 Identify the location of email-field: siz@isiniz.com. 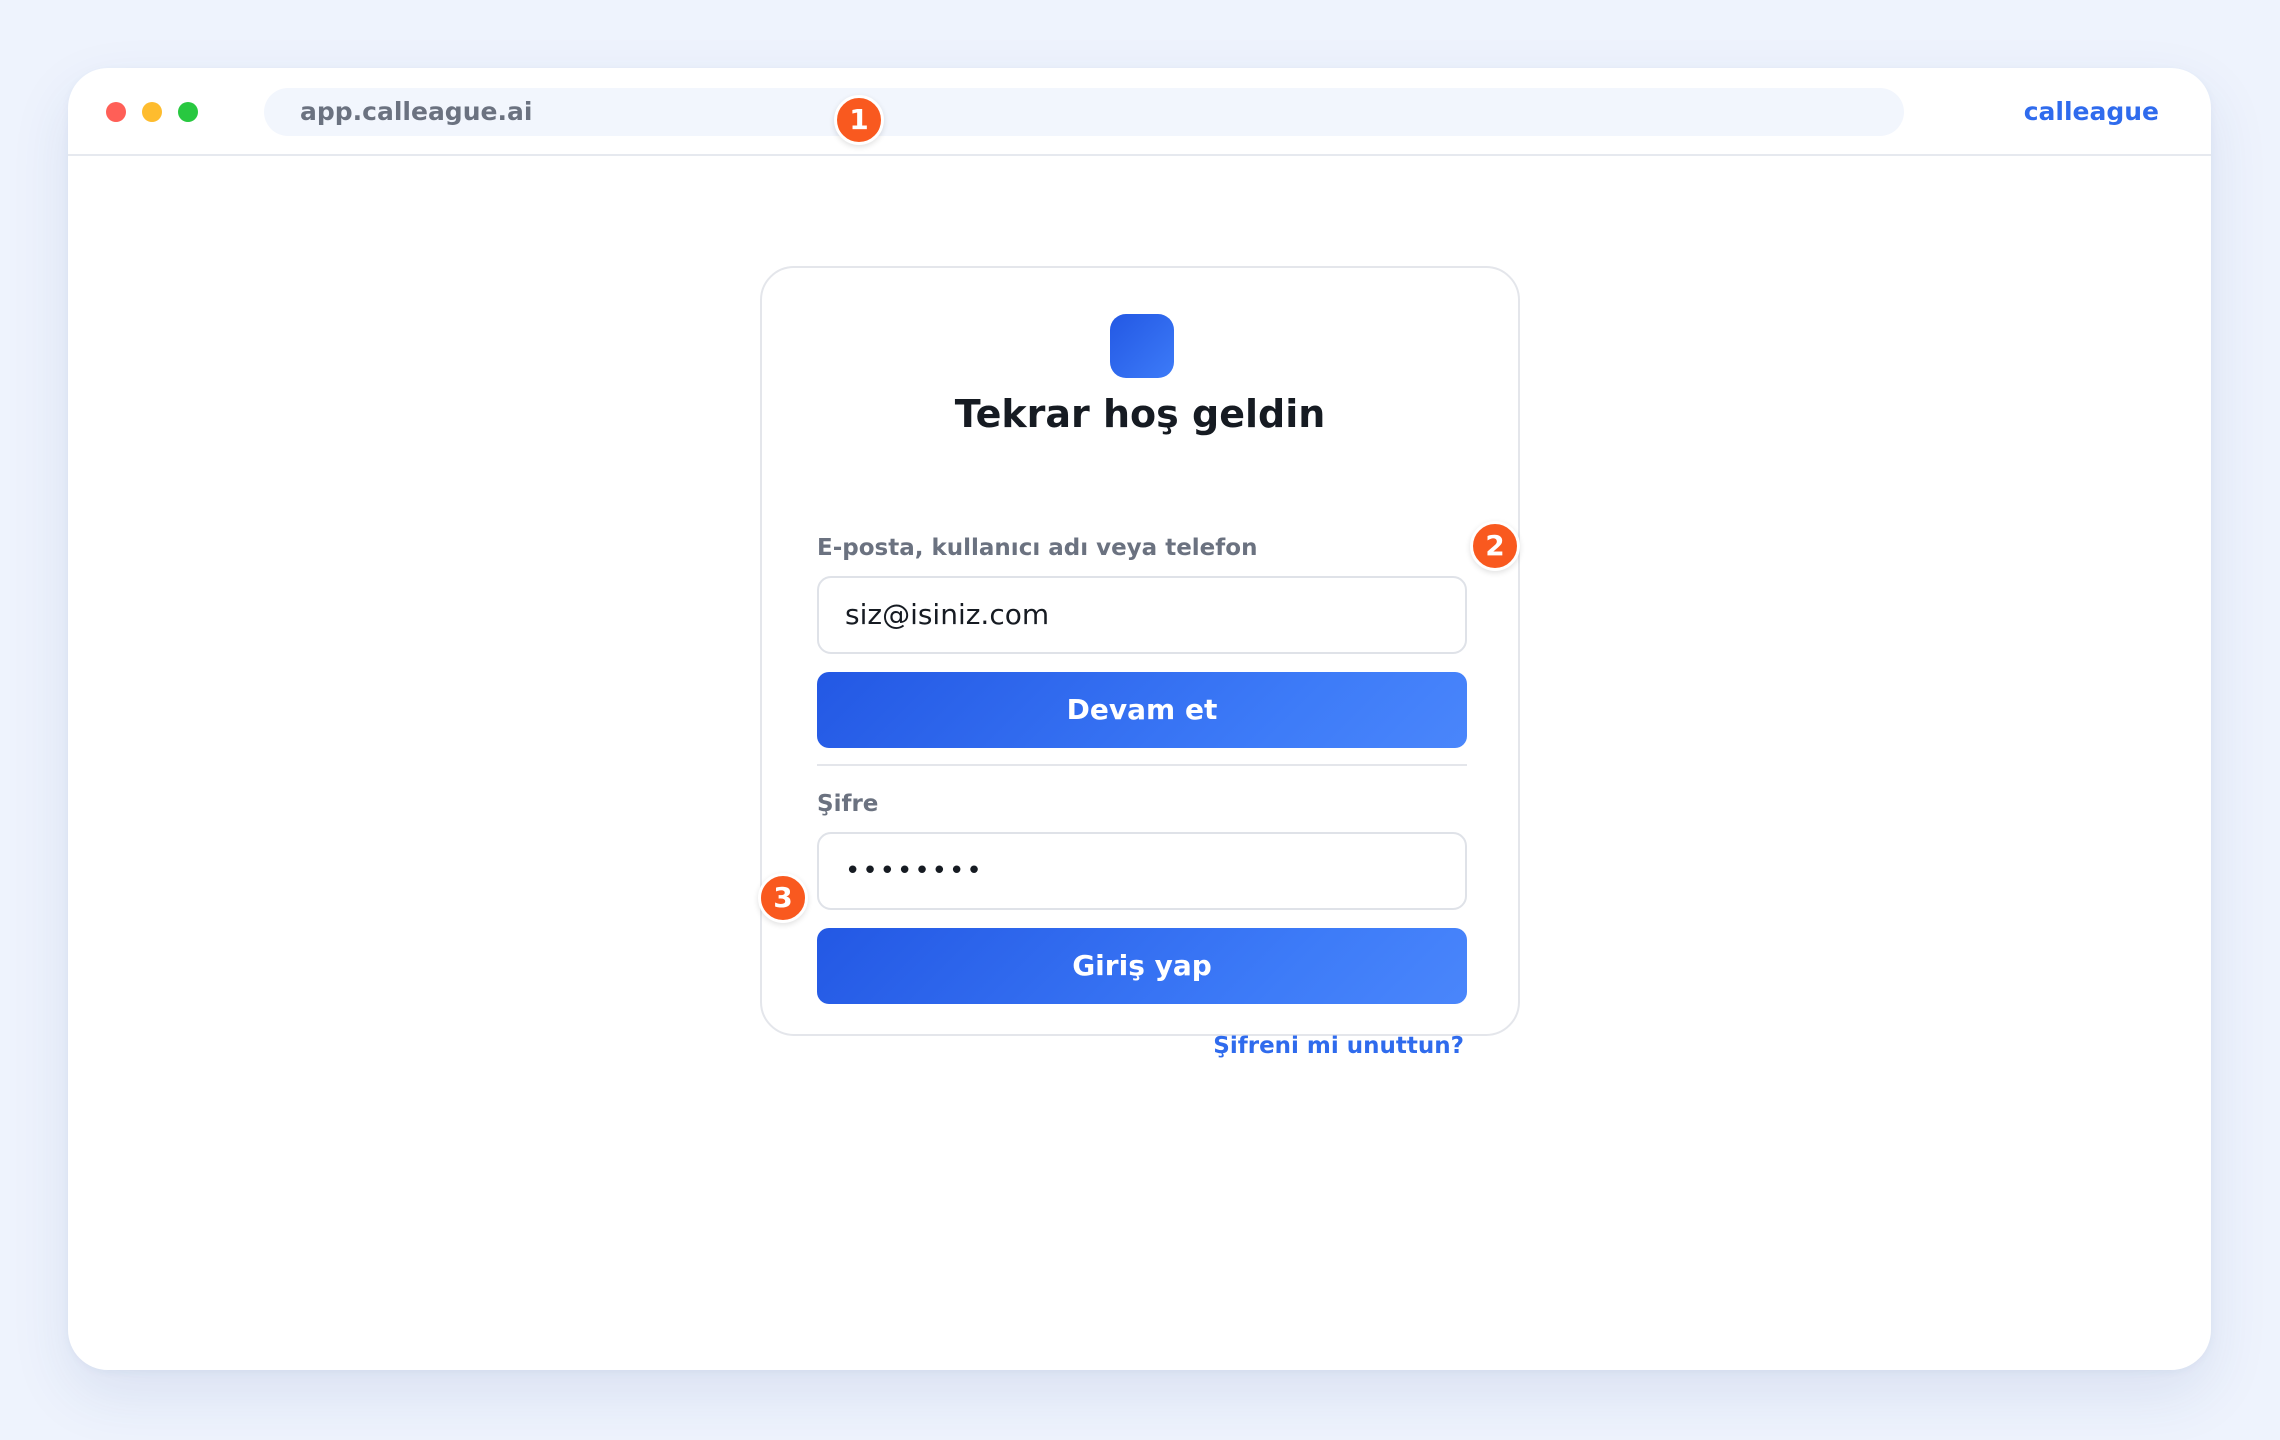
(1142, 615).